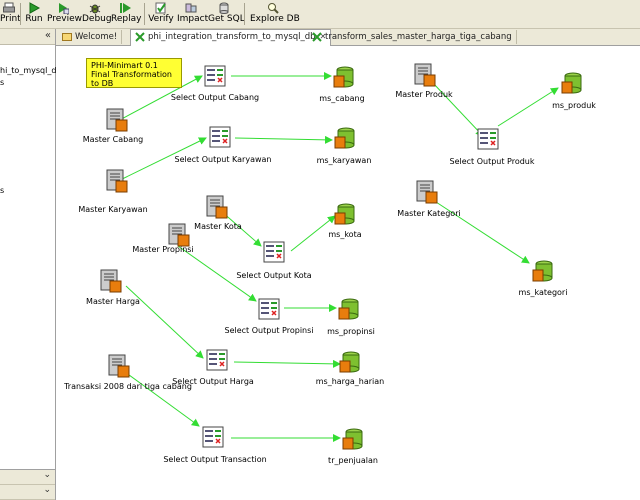 The image size is (640, 500). I want to click on tab-transform-sales: transform_sales_master_harga_tiga_cabang, so click(412, 37).